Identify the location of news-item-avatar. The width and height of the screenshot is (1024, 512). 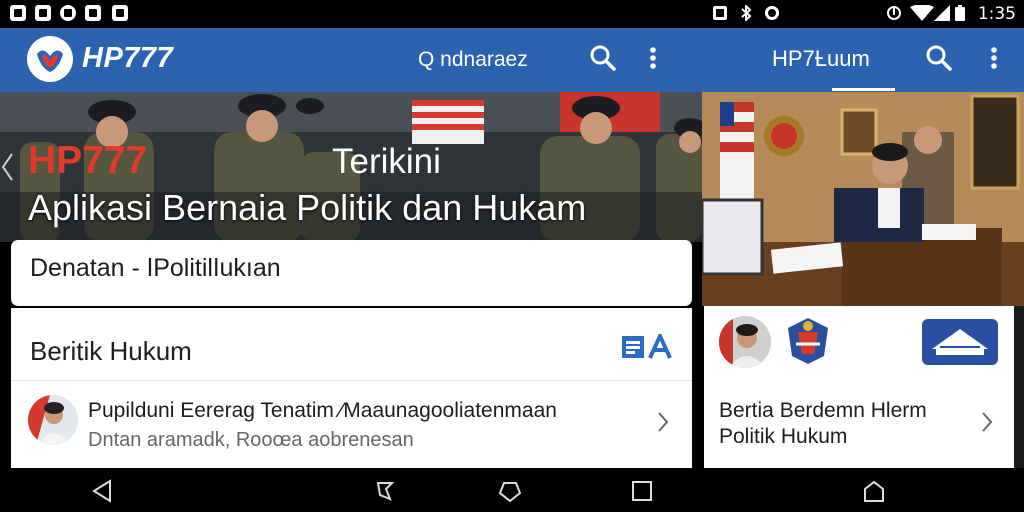
(53, 420).